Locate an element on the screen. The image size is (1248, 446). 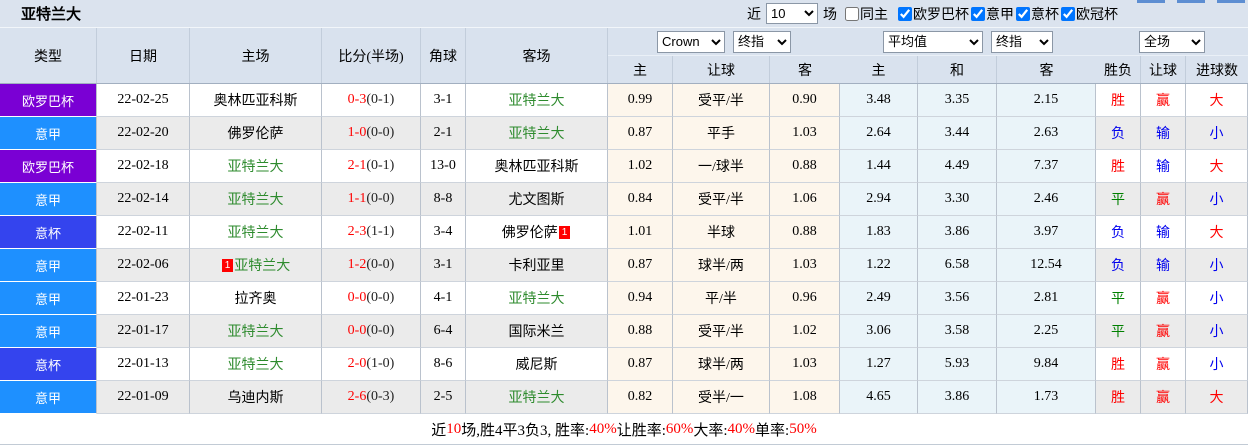
red-card-badge: 1 is located at coordinates (227, 265).